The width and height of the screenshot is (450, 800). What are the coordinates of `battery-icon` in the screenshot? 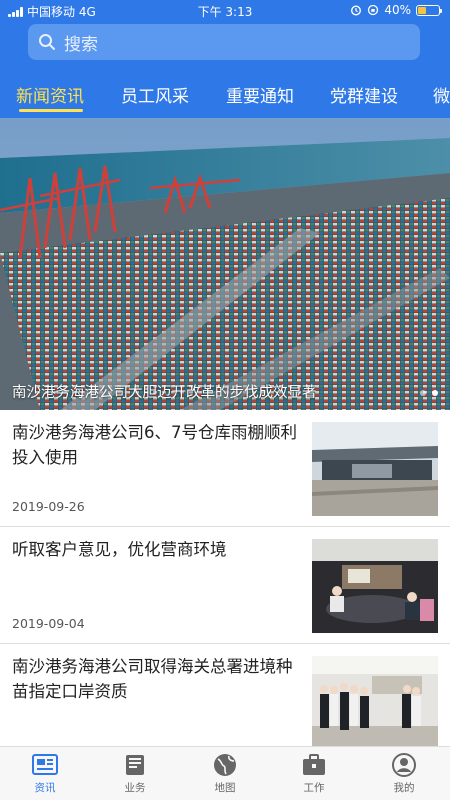 It's located at (429, 10).